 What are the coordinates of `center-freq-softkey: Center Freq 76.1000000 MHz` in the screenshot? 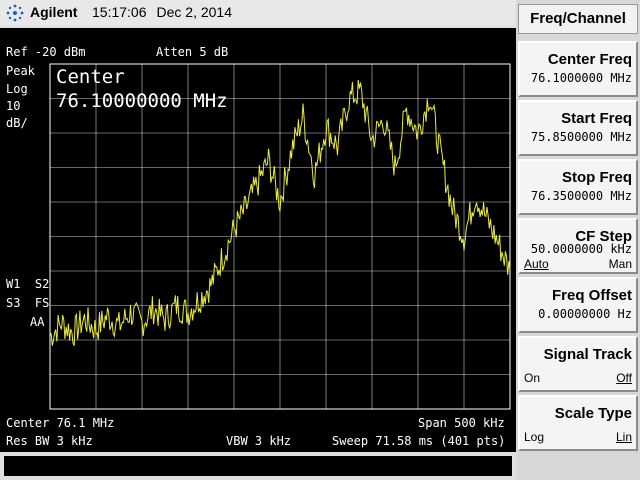 It's located at (578, 69).